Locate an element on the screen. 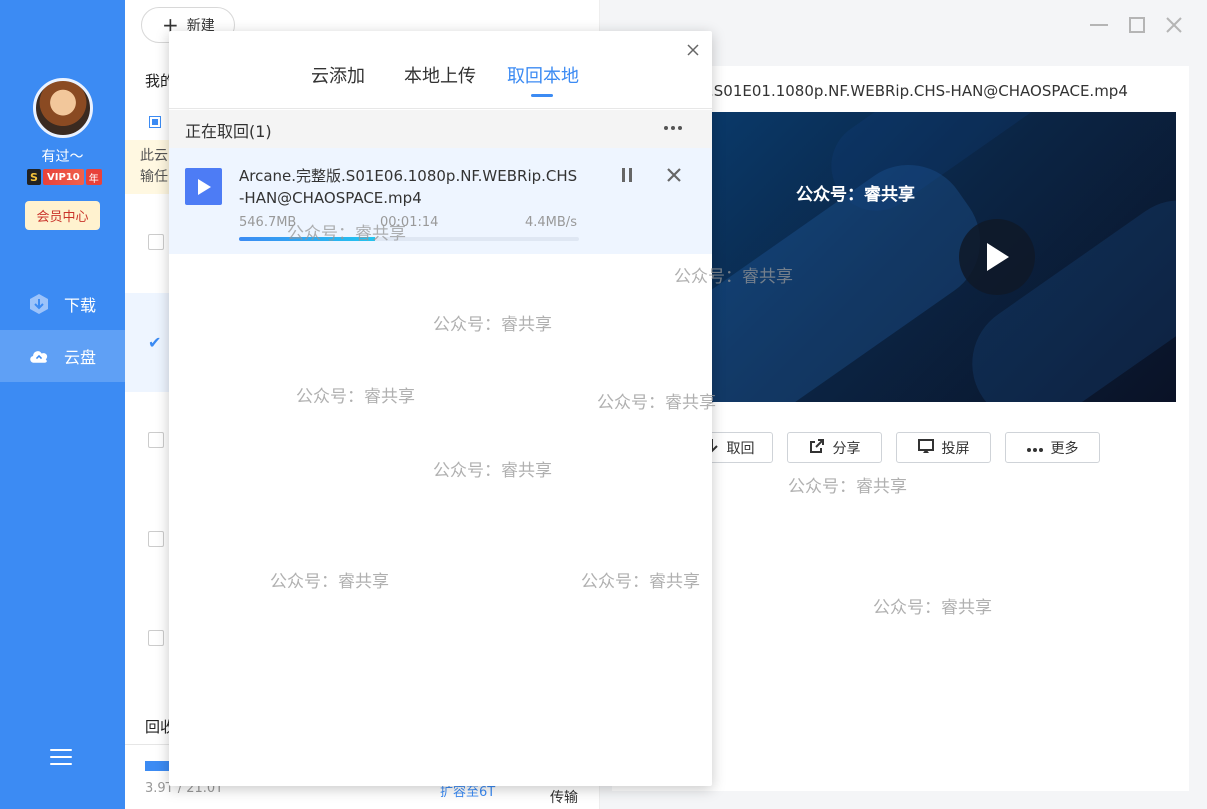 The height and width of the screenshot is (809, 1207). minimize-icon is located at coordinates (1099, 25).